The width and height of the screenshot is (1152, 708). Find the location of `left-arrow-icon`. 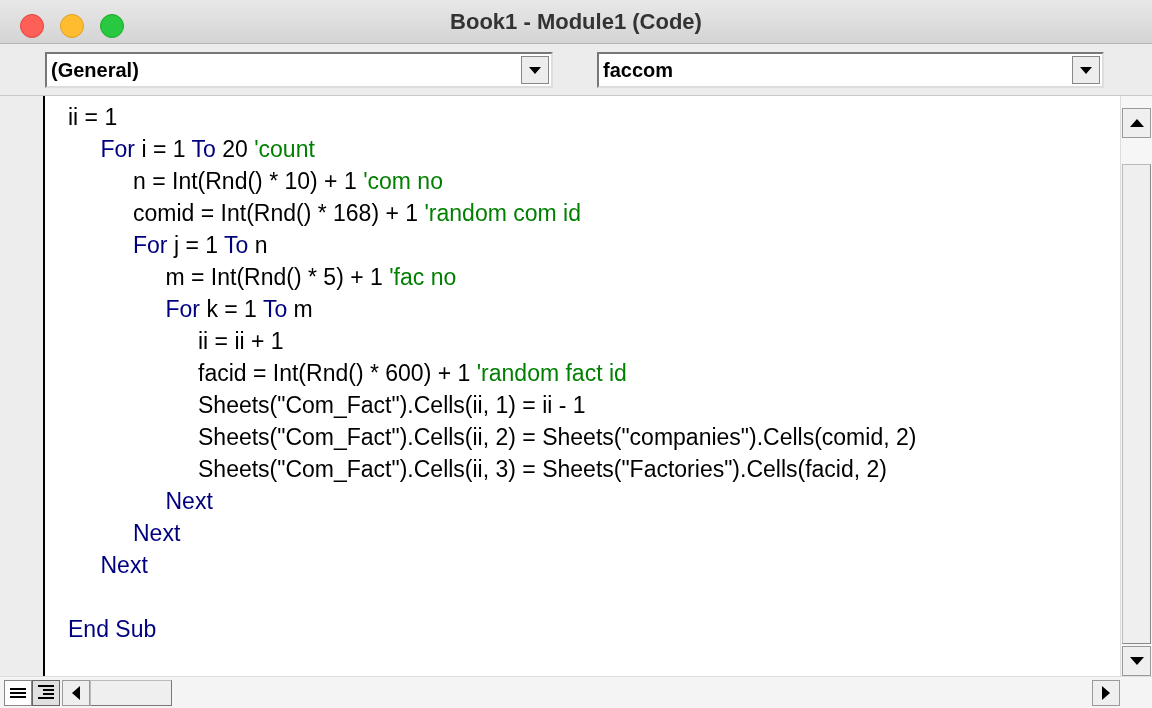

left-arrow-icon is located at coordinates (76, 692).